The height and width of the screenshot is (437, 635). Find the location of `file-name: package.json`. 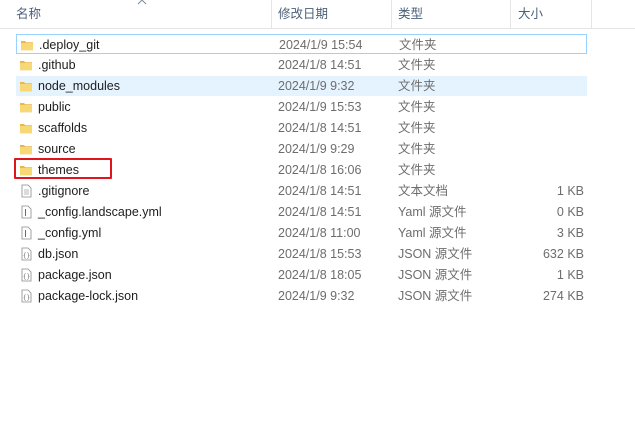

file-name: package.json is located at coordinates (75, 275).